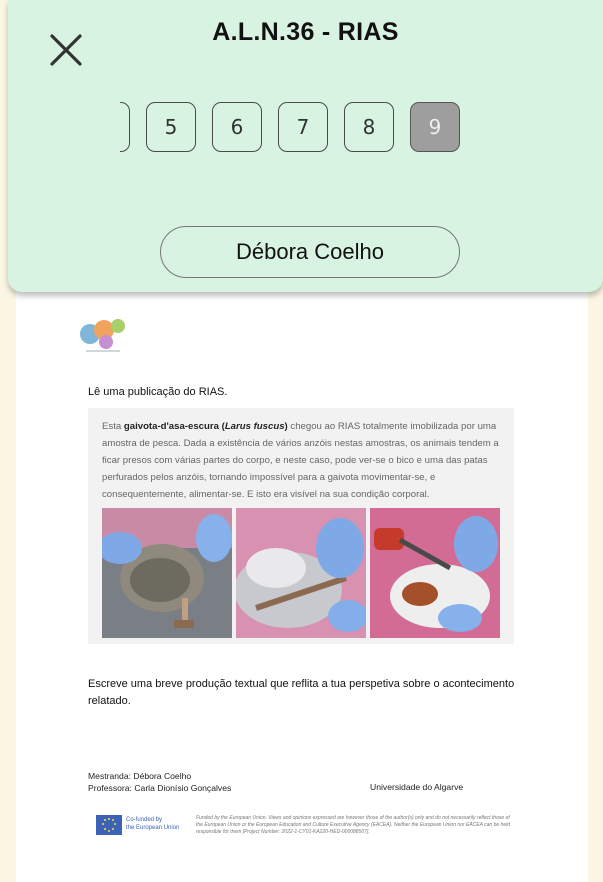 The height and width of the screenshot is (882, 603). What do you see at coordinates (153, 824) in the screenshot?
I see `eu-cofunded-label: Co-funded by the European Union` at bounding box center [153, 824].